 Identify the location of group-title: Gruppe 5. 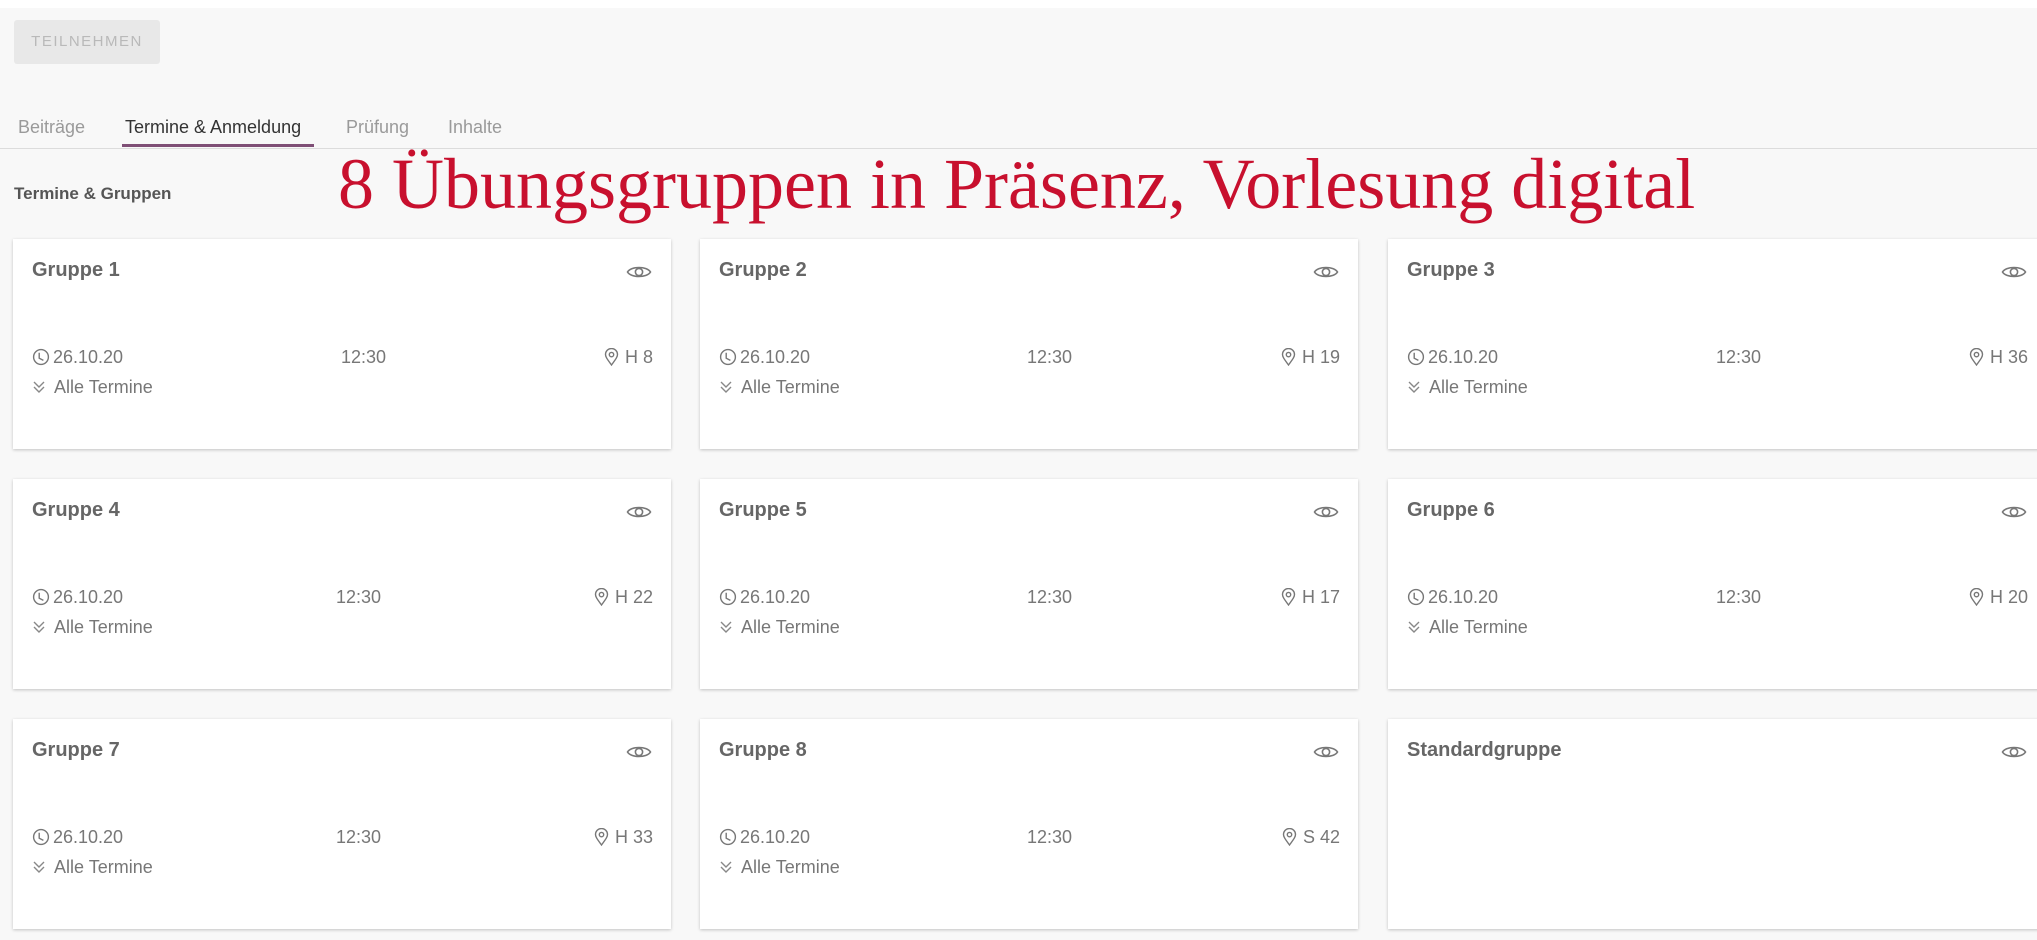
(763, 510).